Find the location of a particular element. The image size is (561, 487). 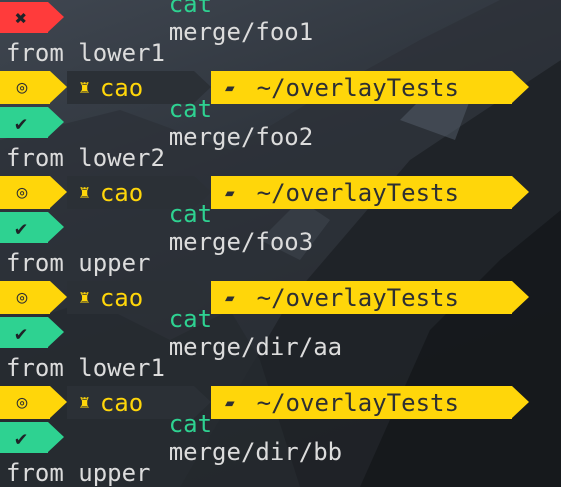

command-line: ✖ cat merge/foo1 is located at coordinates (156, 23).